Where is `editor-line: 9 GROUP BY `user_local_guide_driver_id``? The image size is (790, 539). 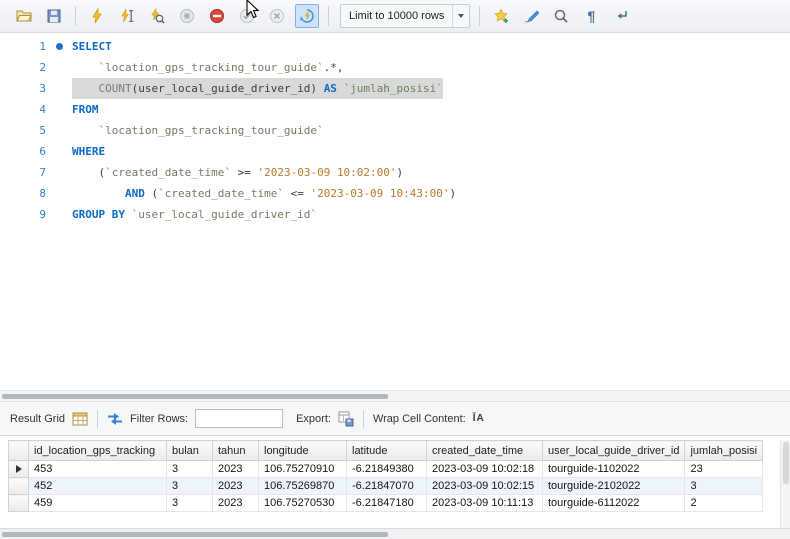 editor-line: 9 GROUP BY `user_local_guide_driver_id` is located at coordinates (395, 214).